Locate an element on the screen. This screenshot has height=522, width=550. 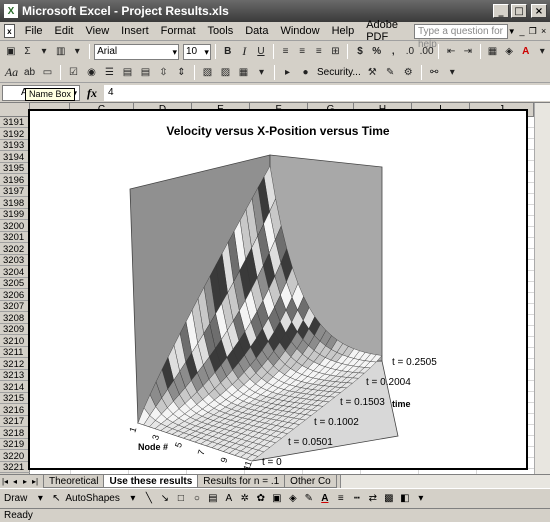
row-header: 3213 is located at coordinates (15, 375).